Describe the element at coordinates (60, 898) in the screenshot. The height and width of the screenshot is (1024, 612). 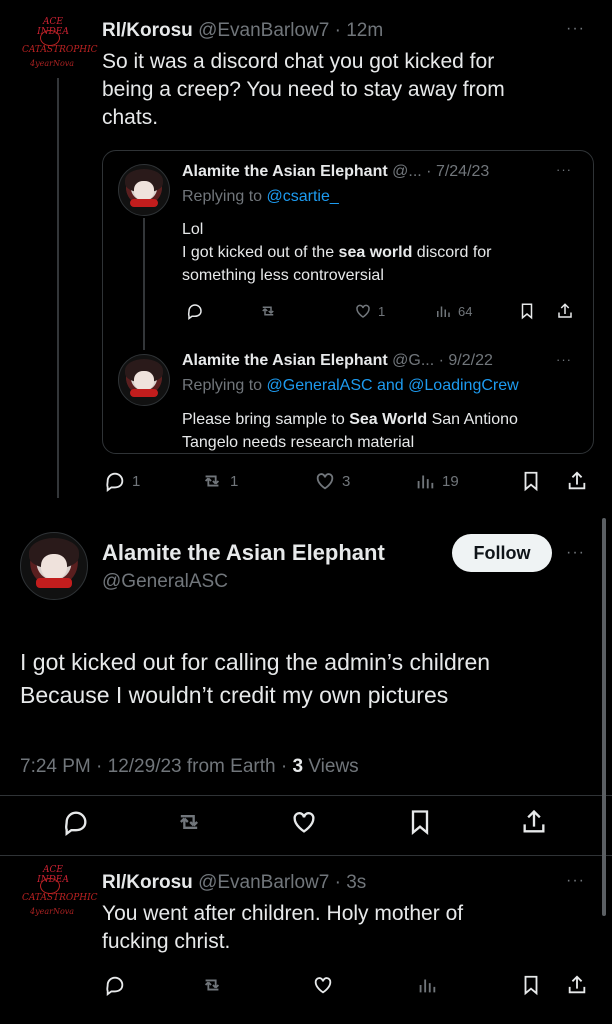
I see `avatar-logo-text: CATASTROPHIC` at that location.